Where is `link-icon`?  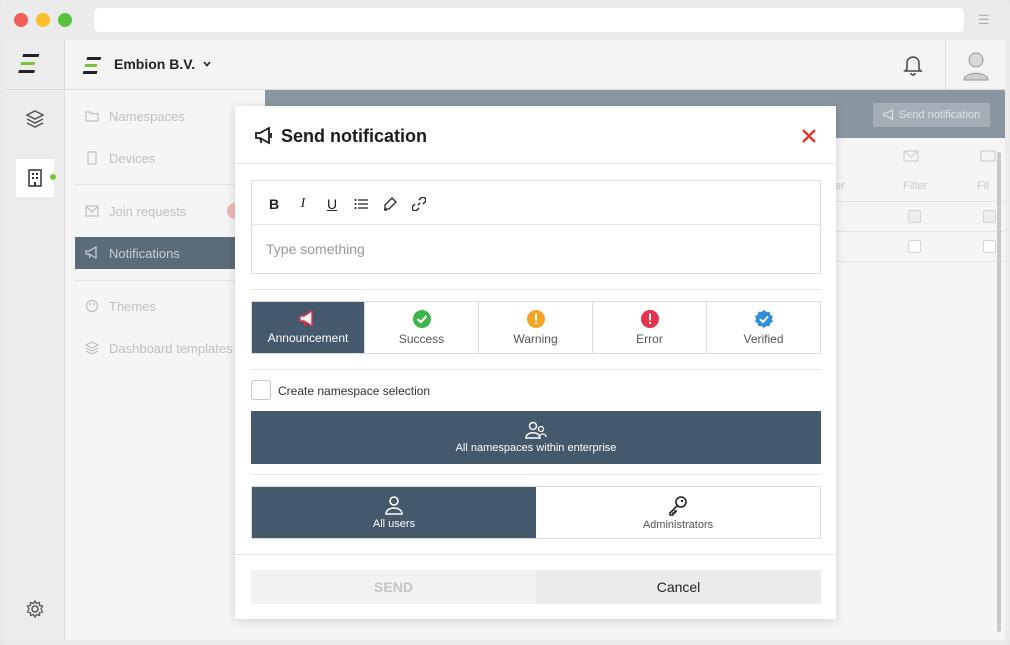 link-icon is located at coordinates (419, 204).